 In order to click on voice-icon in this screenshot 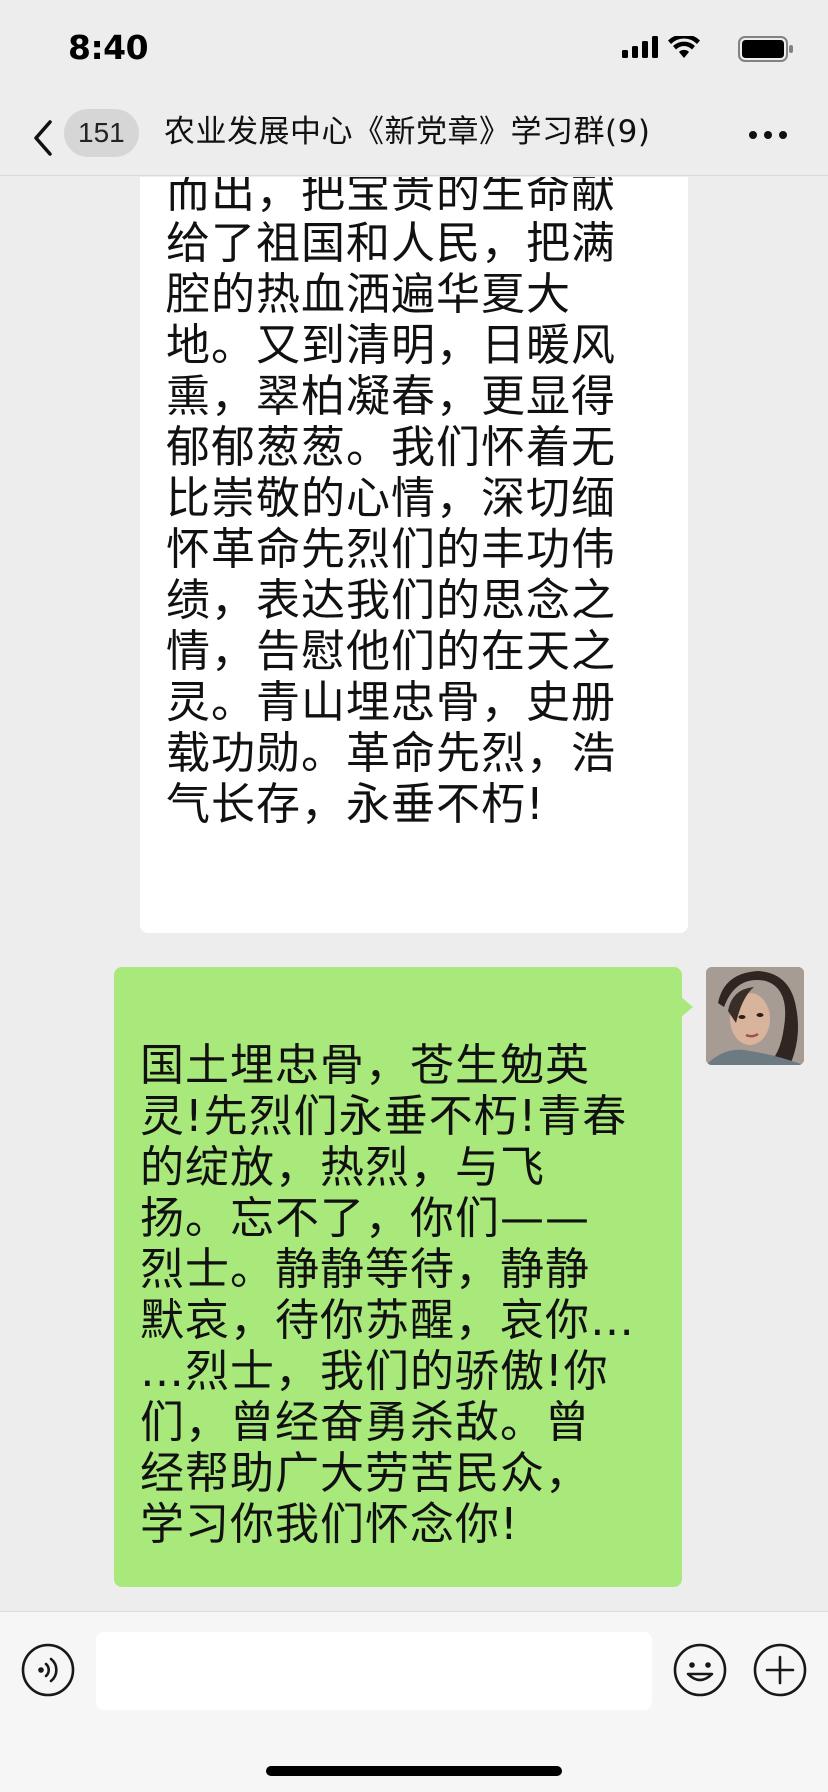, I will do `click(48, 1670)`.